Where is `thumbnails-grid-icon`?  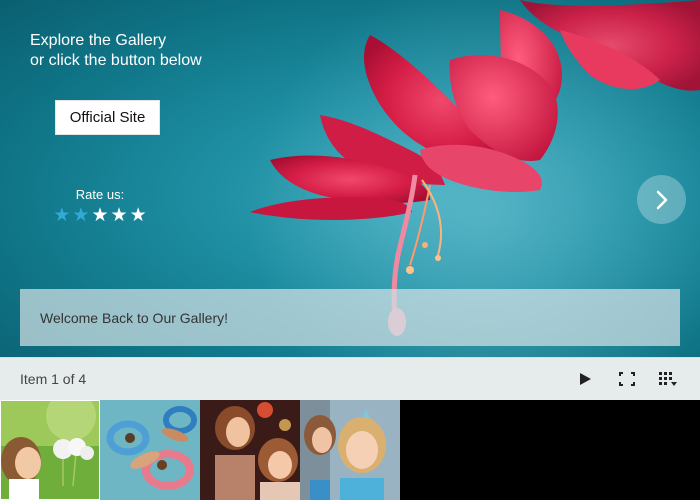
thumbnails-grid-icon is located at coordinates (668, 379).